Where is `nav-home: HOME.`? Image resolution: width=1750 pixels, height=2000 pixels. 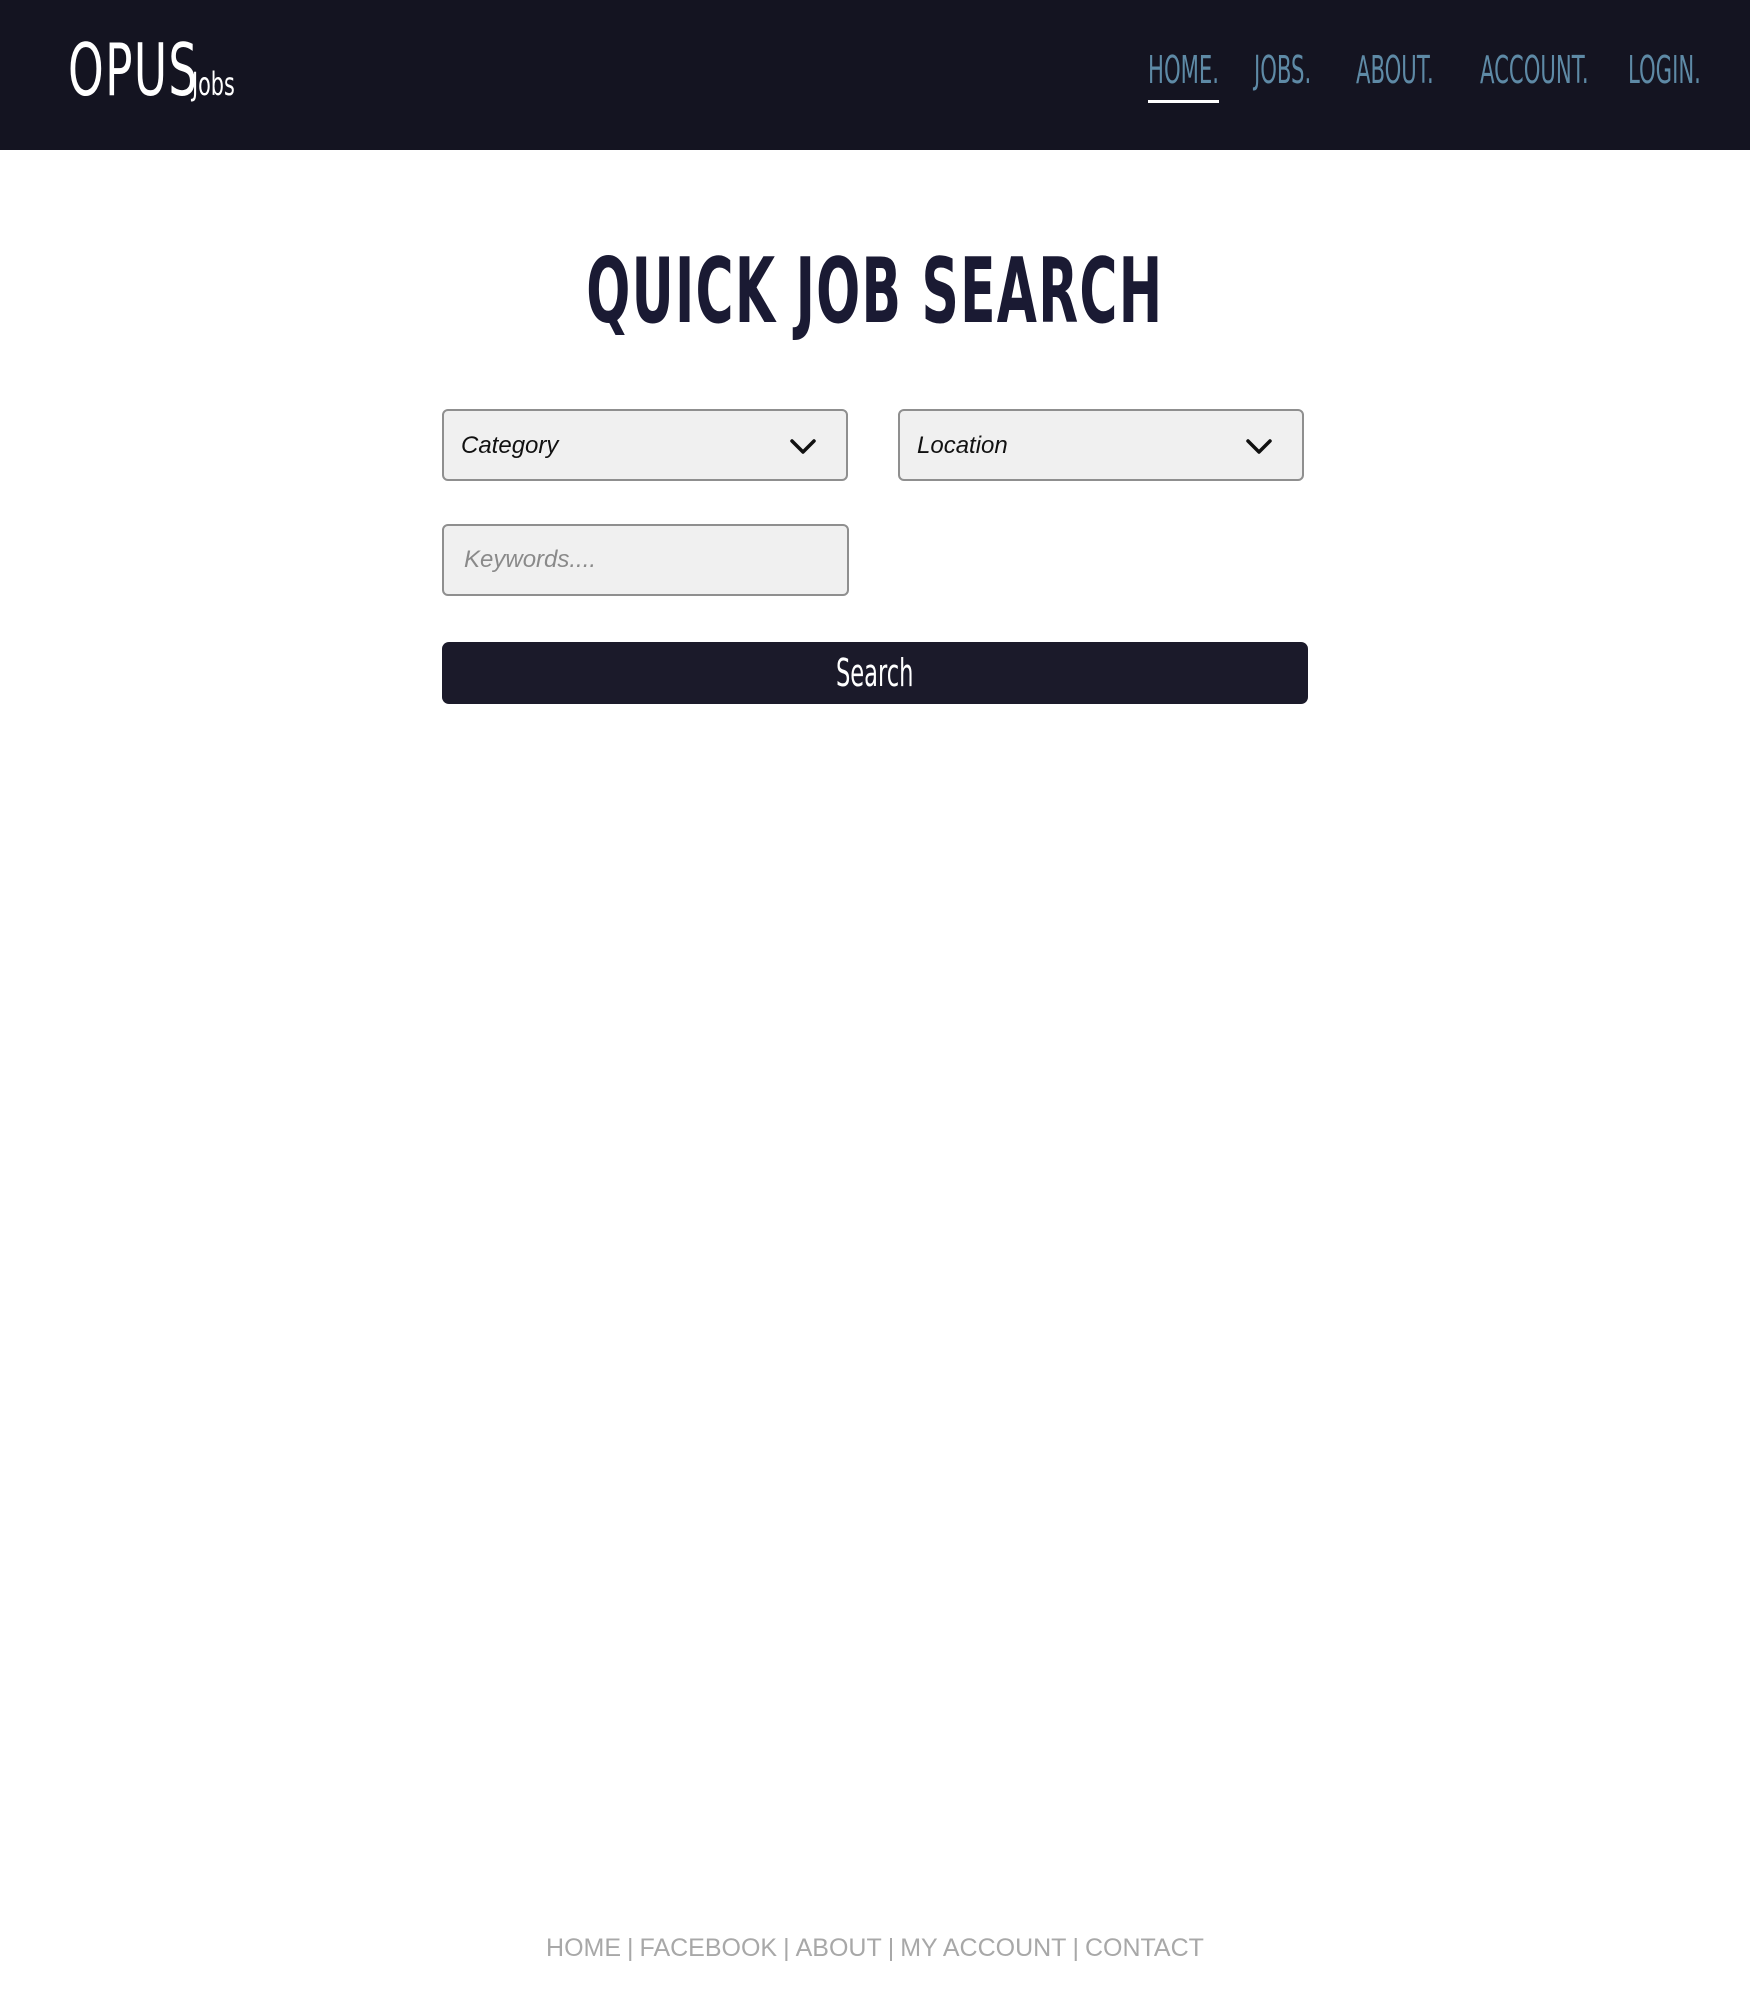
nav-home: HOME. is located at coordinates (1183, 71).